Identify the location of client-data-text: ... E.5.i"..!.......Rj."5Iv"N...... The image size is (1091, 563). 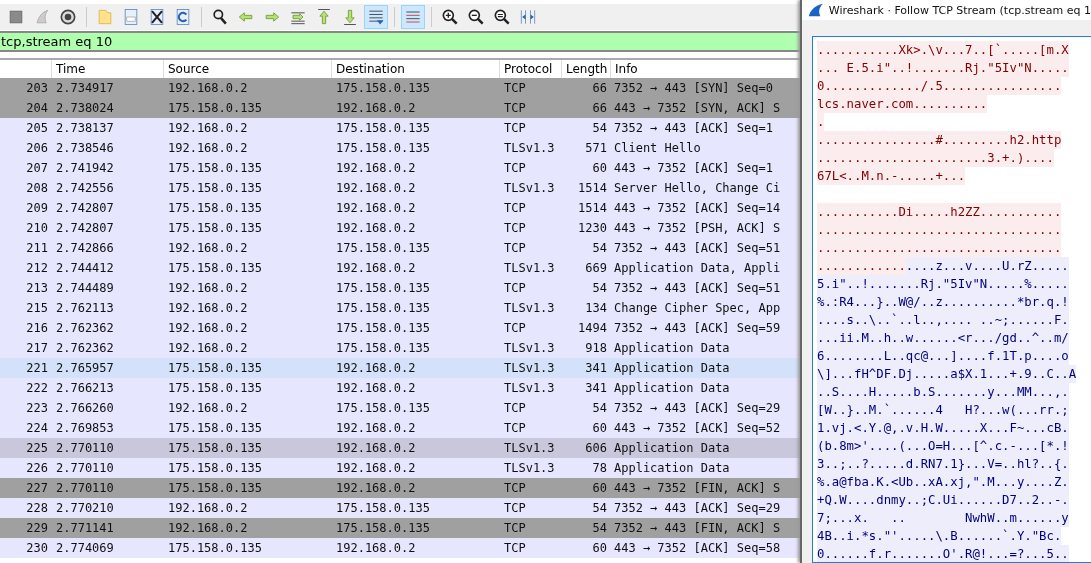
(943, 68).